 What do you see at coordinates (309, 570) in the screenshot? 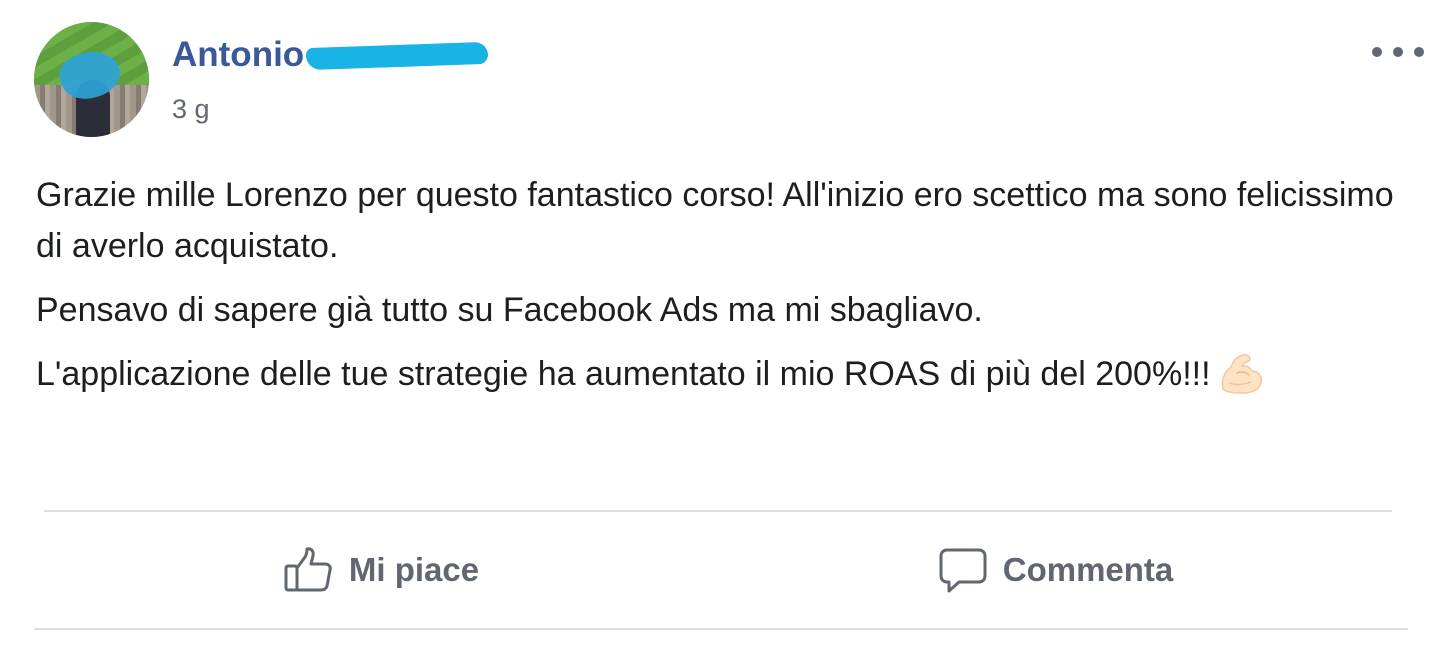
I see `thumbs-up-icon` at bounding box center [309, 570].